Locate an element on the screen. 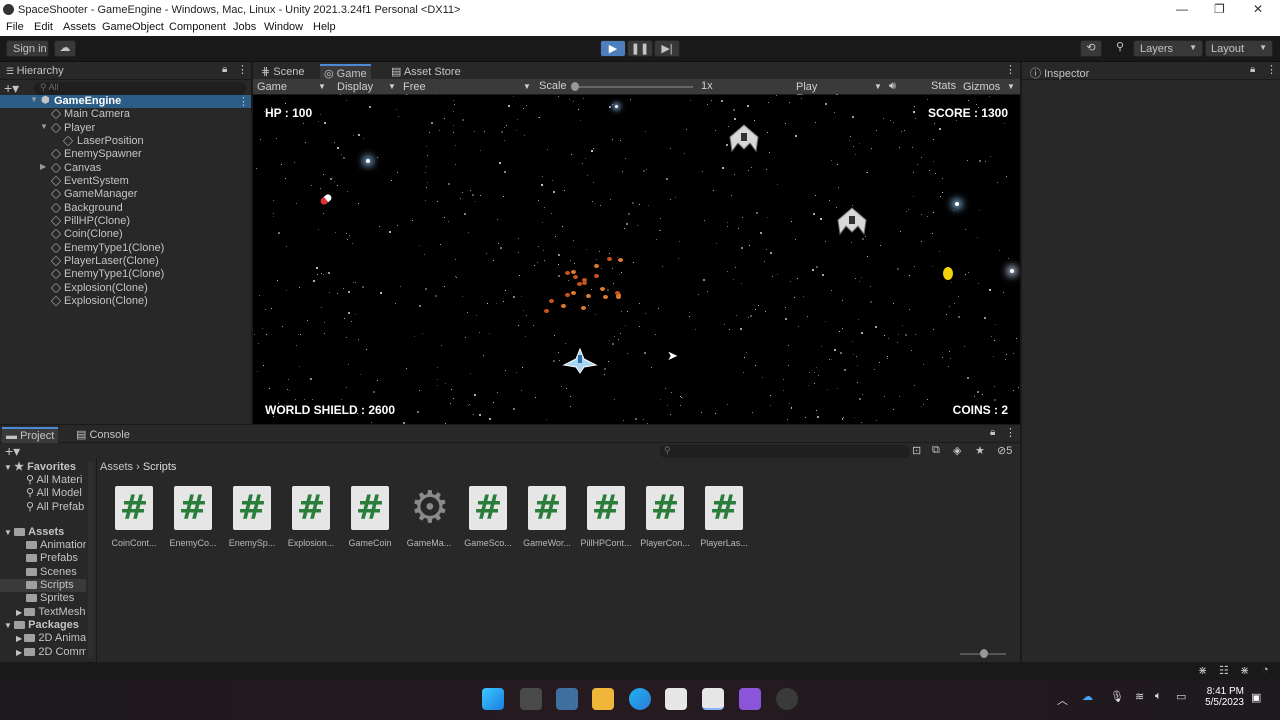 The width and height of the screenshot is (1280, 720). menu-edit: Edit is located at coordinates (43, 27).